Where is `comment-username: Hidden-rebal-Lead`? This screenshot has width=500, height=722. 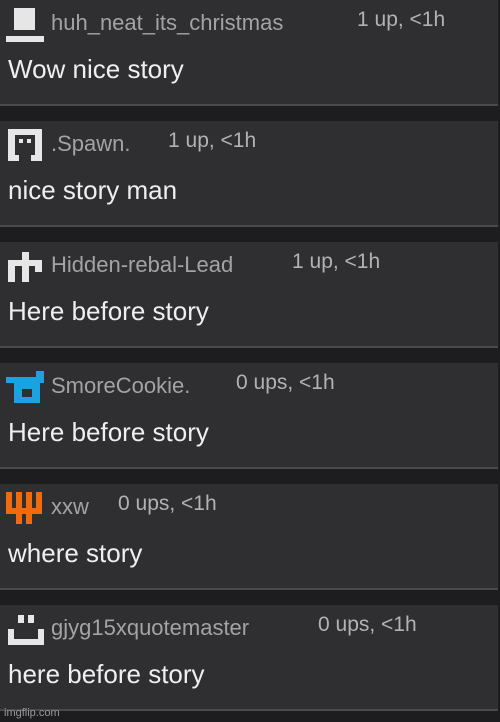
comment-username: Hidden-rebal-Lead is located at coordinates (142, 265).